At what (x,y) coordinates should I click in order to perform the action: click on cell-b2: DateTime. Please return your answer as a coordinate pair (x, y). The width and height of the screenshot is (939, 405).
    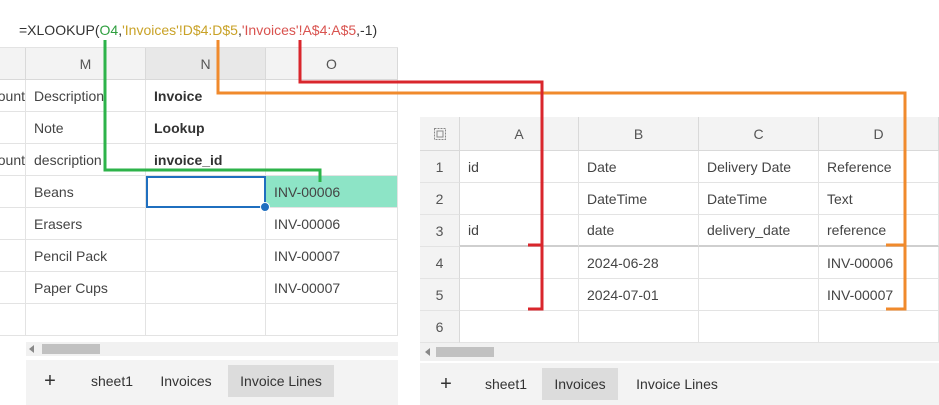
    Looking at the image, I should click on (639, 199).